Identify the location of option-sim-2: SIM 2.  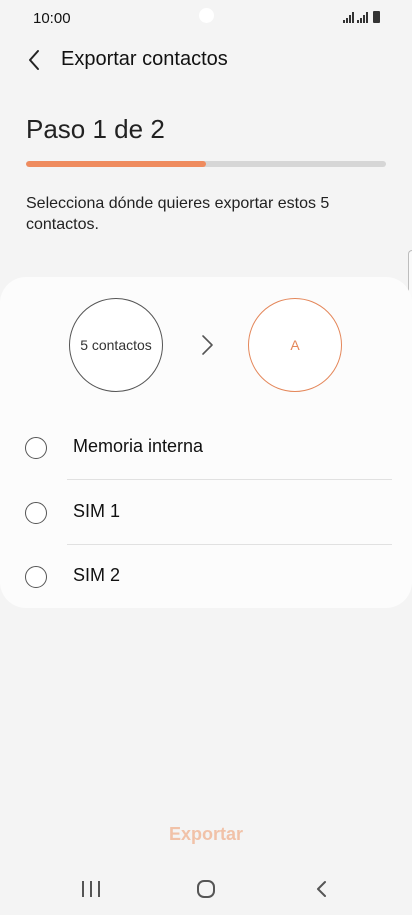
(206, 577).